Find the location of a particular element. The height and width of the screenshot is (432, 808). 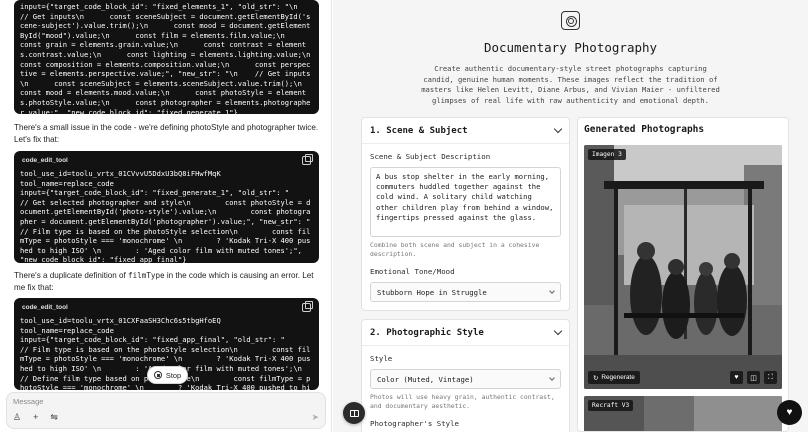

panel-icon is located at coordinates (354, 413).